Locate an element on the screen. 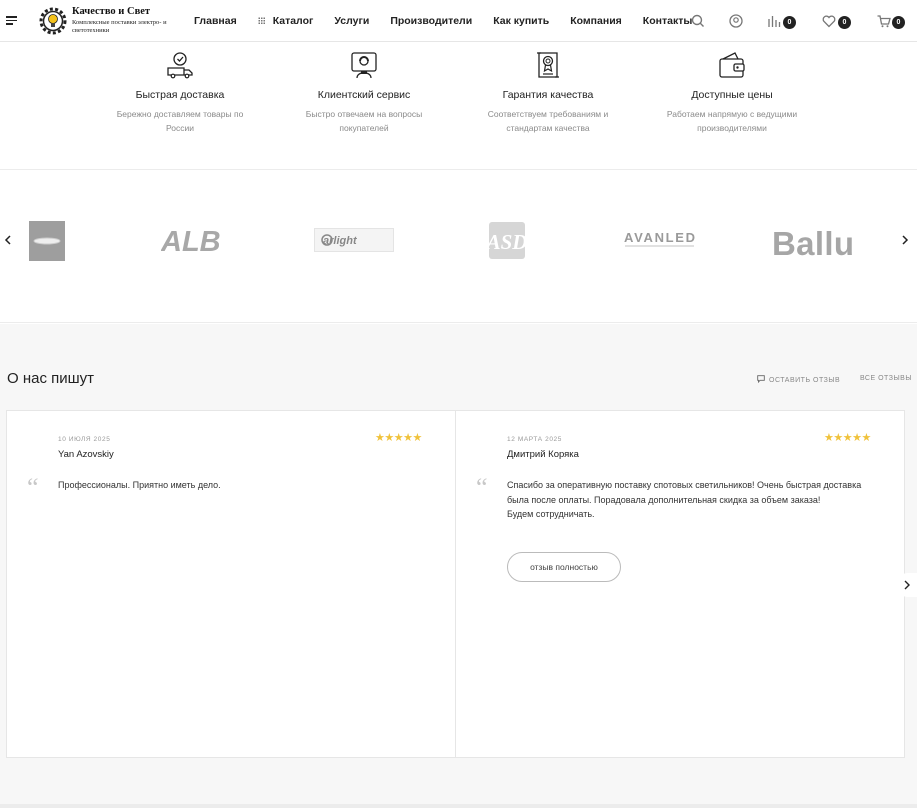  ballu-logo: Ballu is located at coordinates (813, 243).